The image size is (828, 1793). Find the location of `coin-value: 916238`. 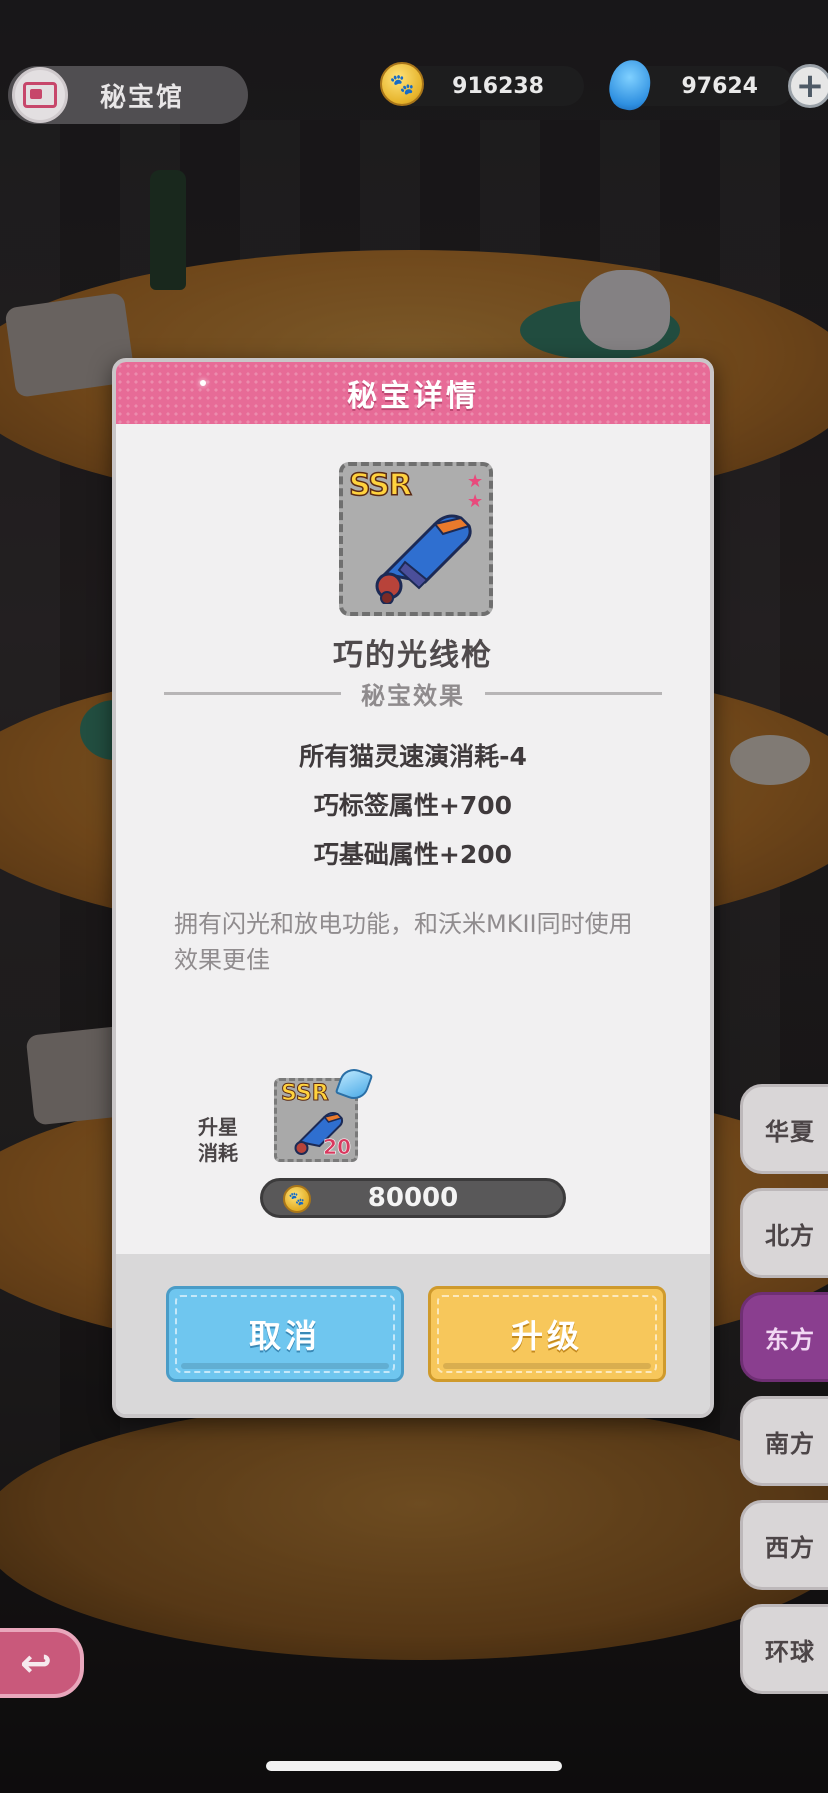

coin-value: 916238 is located at coordinates (498, 86).